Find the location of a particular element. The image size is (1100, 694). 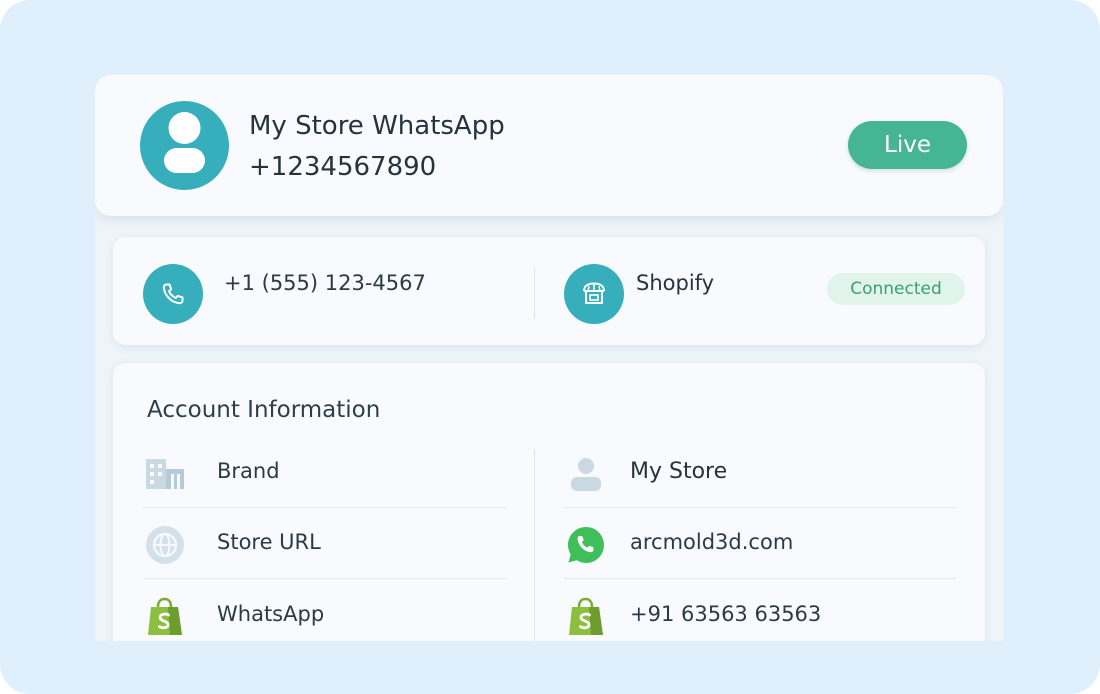

field-value-whatsapp: +91 63563 63563 is located at coordinates (725, 614).